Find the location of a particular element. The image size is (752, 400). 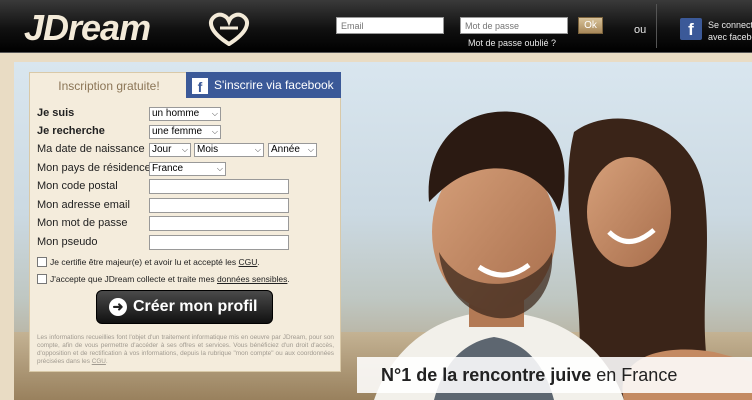

je-recherche-select: une femme ⌵ is located at coordinates (185, 132).